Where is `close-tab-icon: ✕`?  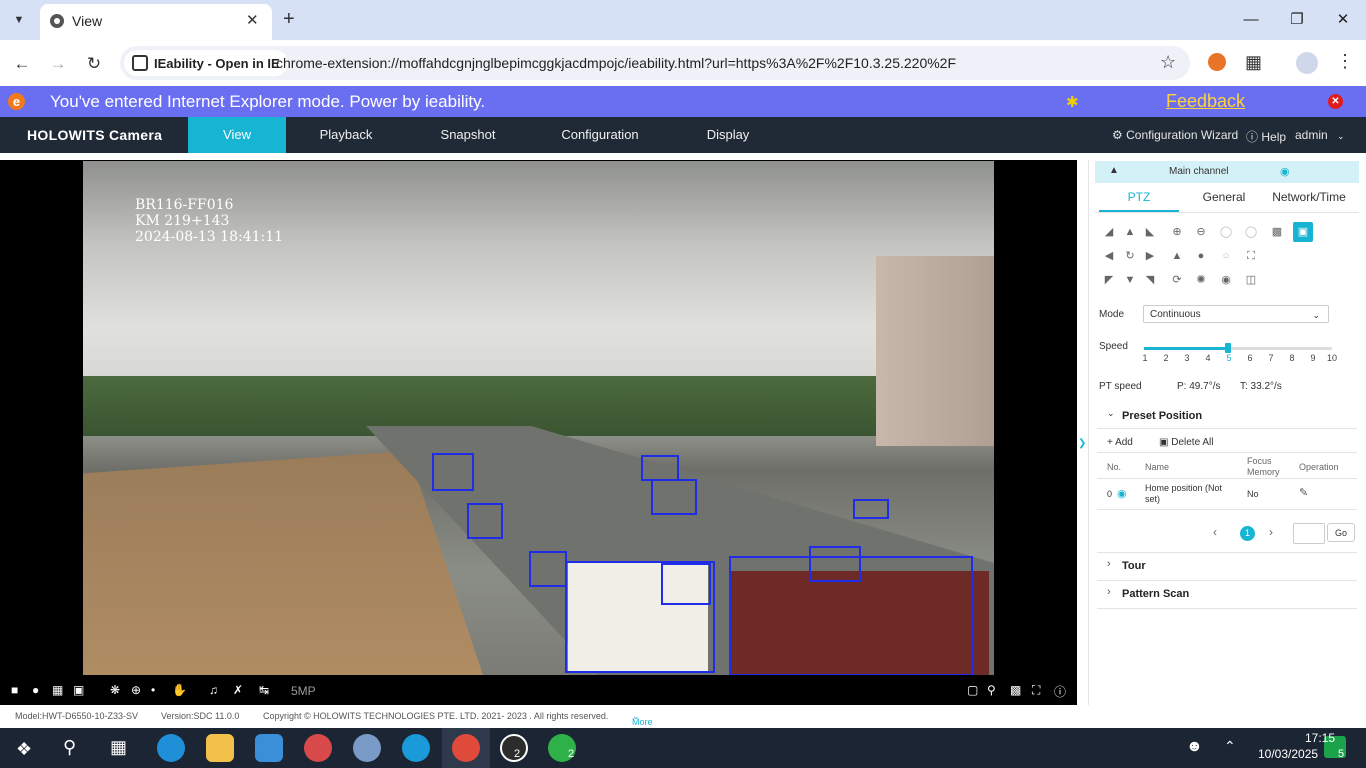 close-tab-icon: ✕ is located at coordinates (252, 20).